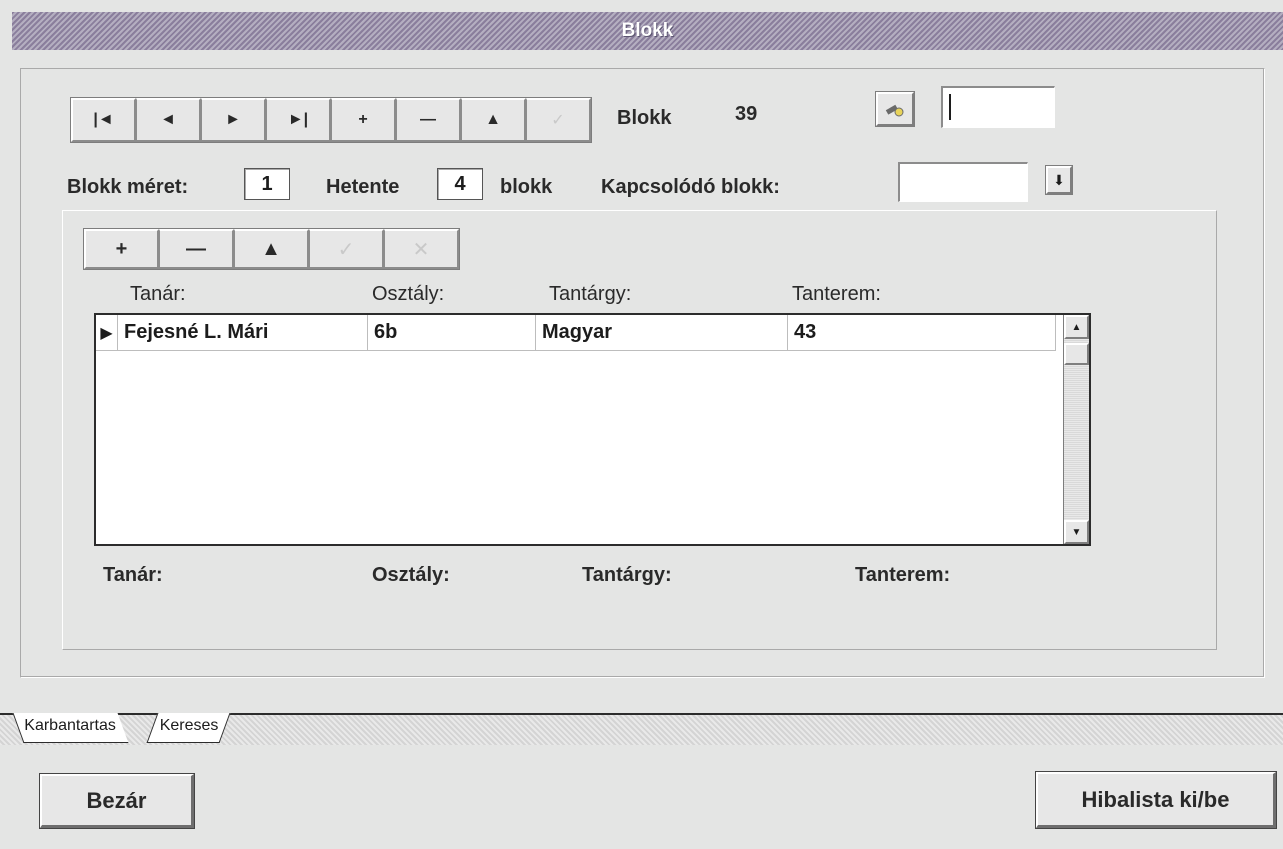 This screenshot has width=1283, height=849. What do you see at coordinates (644, 118) in the screenshot?
I see `blokk-label: Blokk` at bounding box center [644, 118].